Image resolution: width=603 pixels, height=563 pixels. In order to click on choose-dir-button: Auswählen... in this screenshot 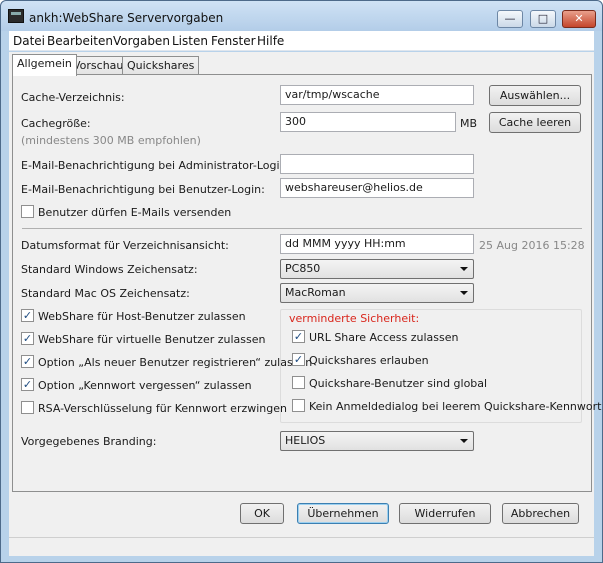, I will do `click(535, 95)`.